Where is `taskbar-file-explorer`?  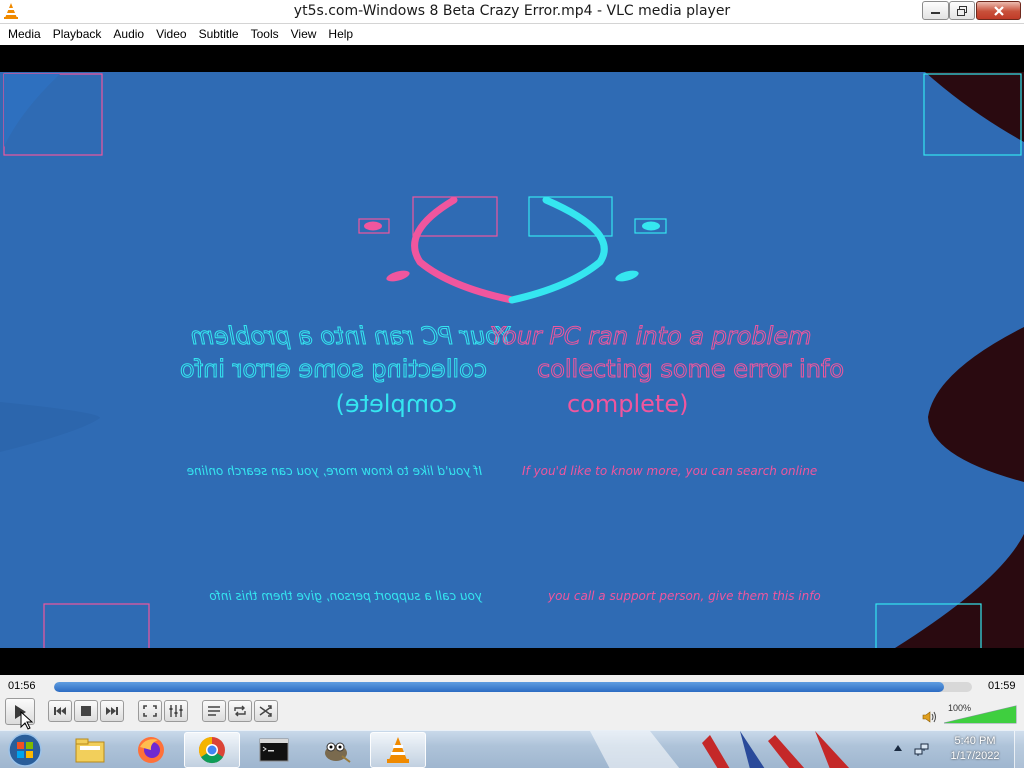 taskbar-file-explorer is located at coordinates (90, 750).